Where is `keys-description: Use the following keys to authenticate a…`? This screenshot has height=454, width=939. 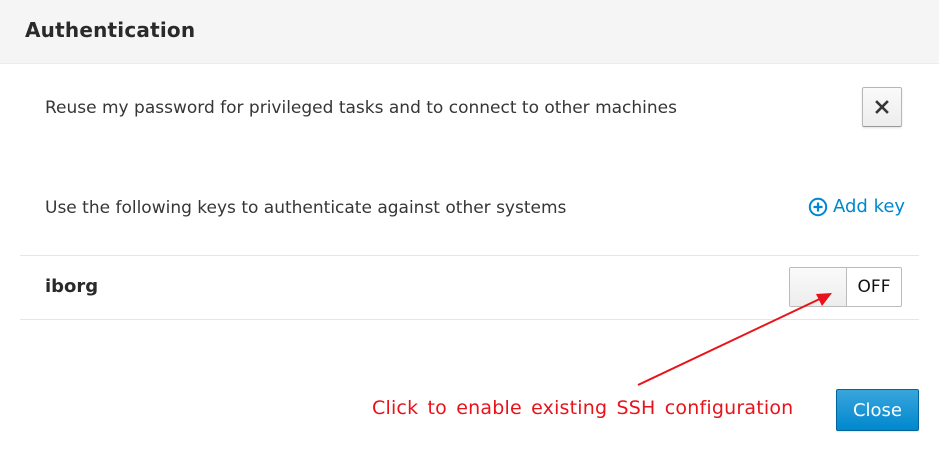
keys-description: Use the following keys to authenticate a… is located at coordinates (306, 208).